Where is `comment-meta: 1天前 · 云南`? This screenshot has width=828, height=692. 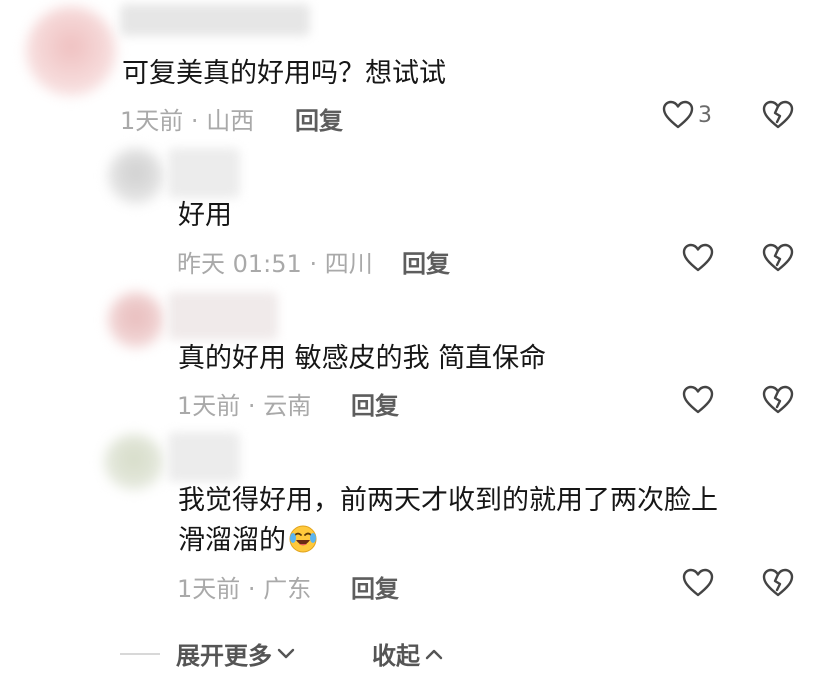 comment-meta: 1天前 · 云南 is located at coordinates (244, 403).